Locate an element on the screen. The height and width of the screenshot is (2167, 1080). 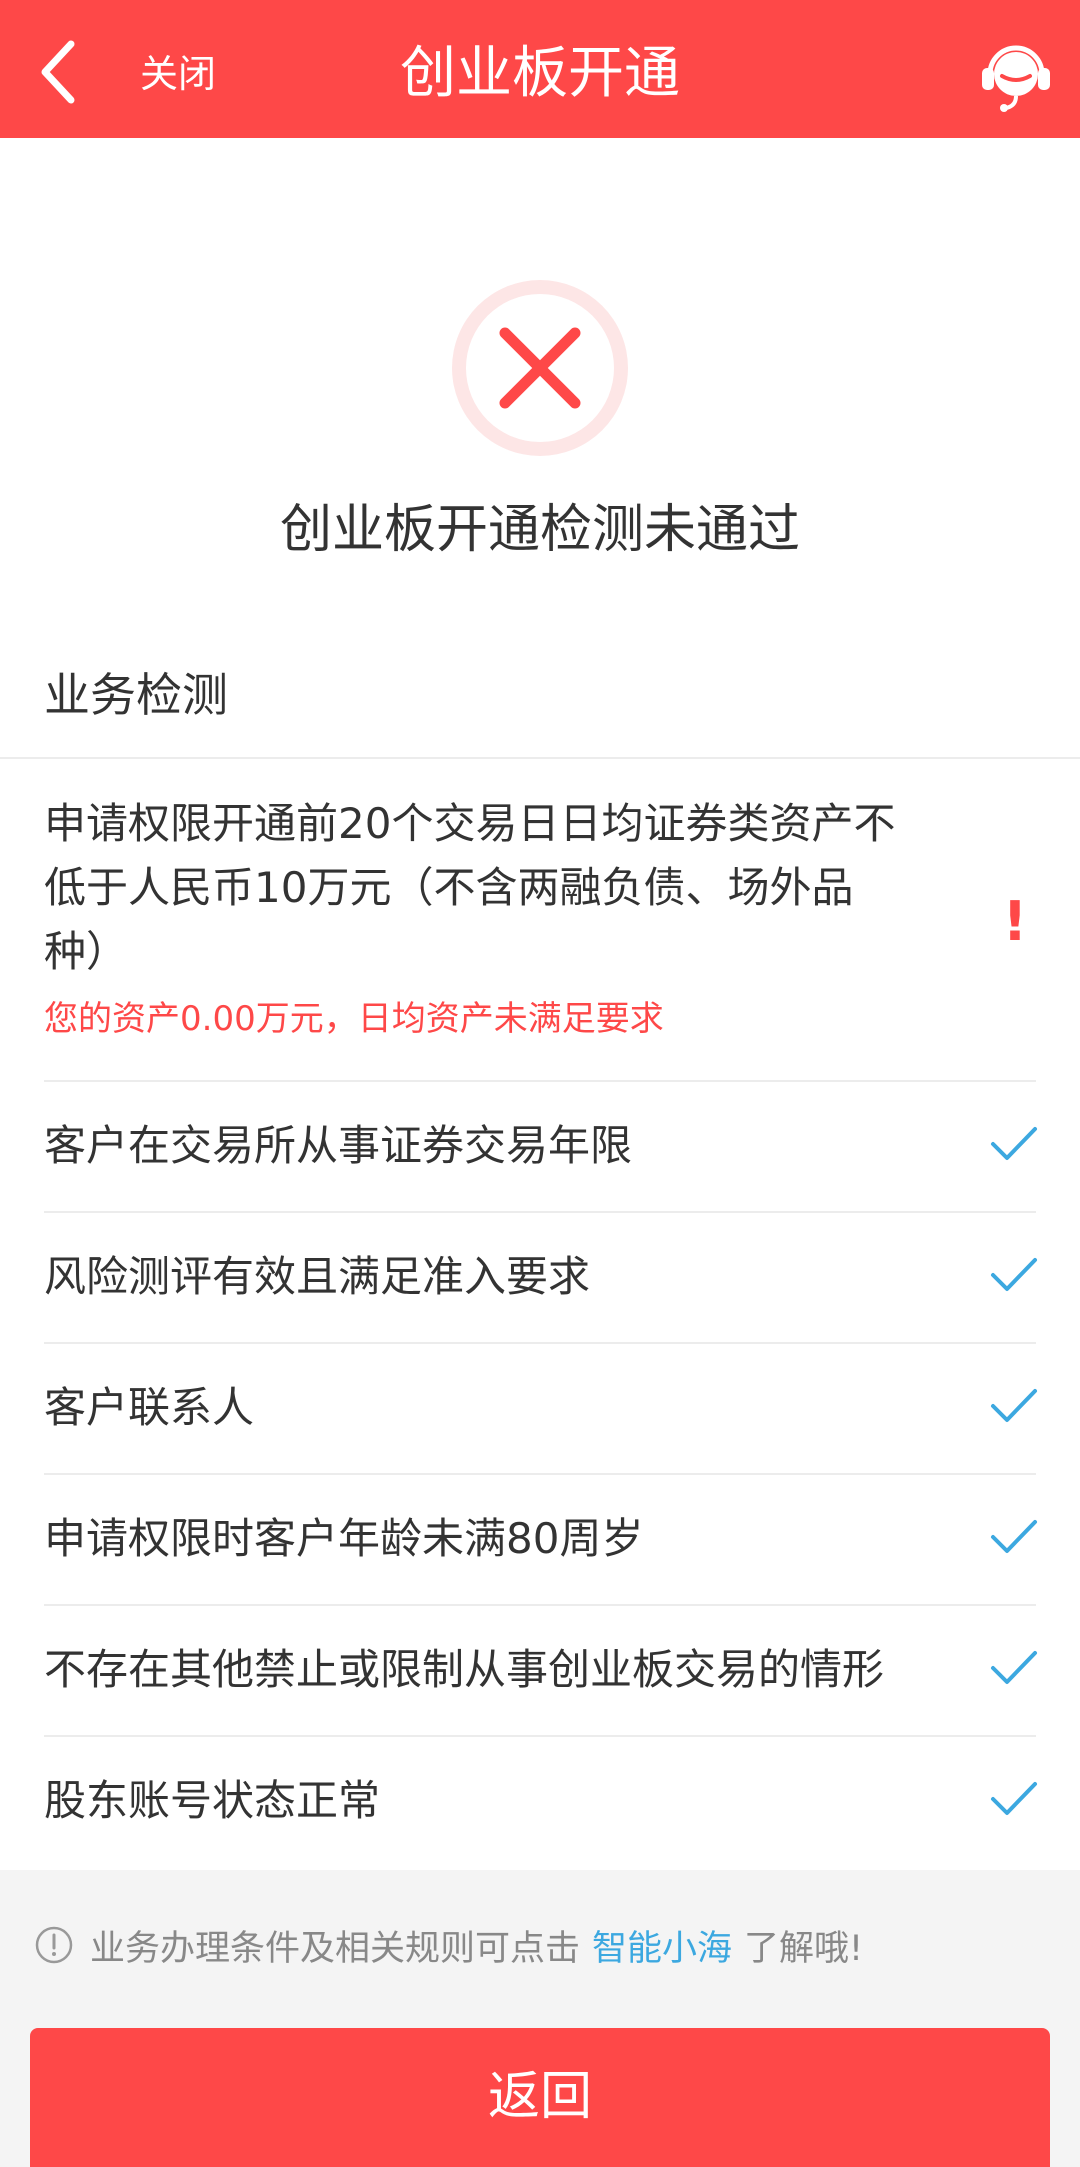
app-header: 关闭 创业板开通 is located at coordinates (540, 69).